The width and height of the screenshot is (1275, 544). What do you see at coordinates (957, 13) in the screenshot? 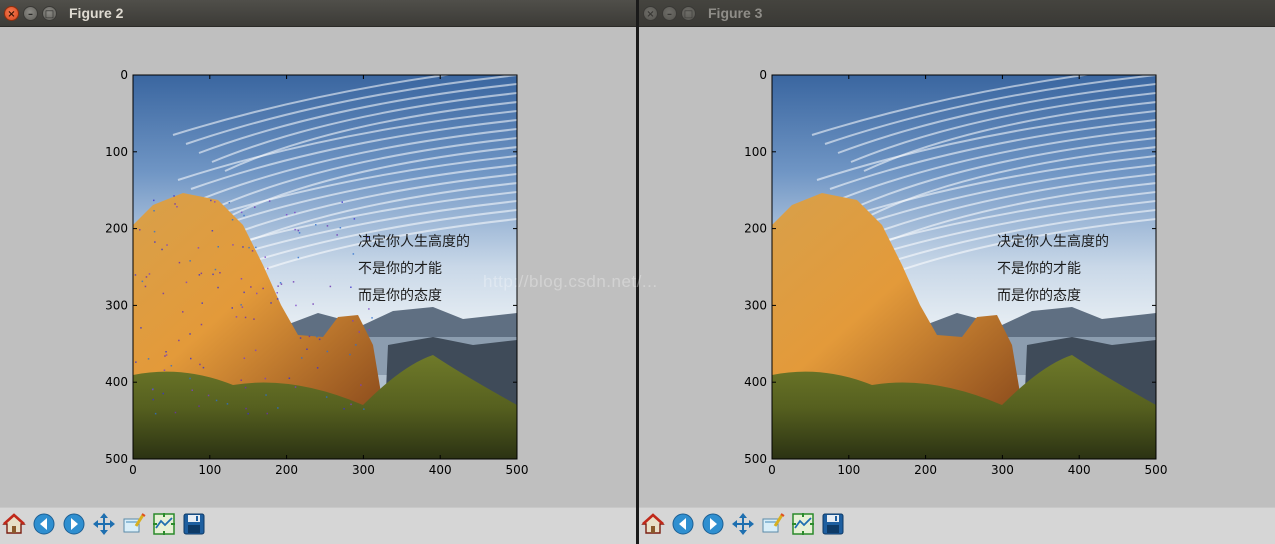
I see `titlebar: × – □ Figure 3` at bounding box center [957, 13].